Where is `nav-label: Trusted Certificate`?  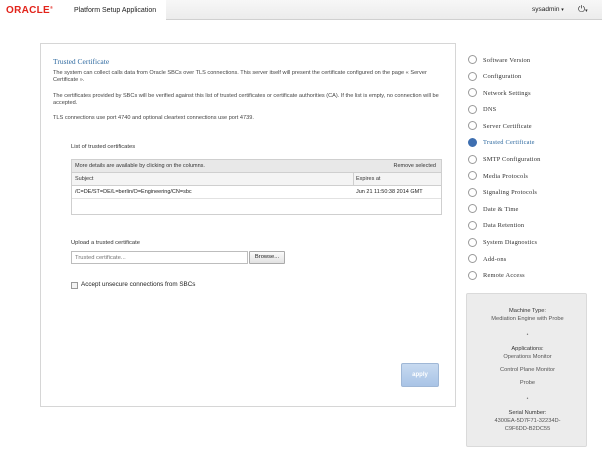 nav-label: Trusted Certificate is located at coordinates (509, 143).